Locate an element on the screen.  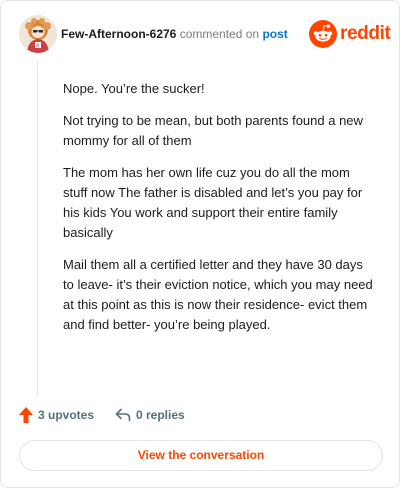
reddit-snoo-icon is located at coordinates (323, 34).